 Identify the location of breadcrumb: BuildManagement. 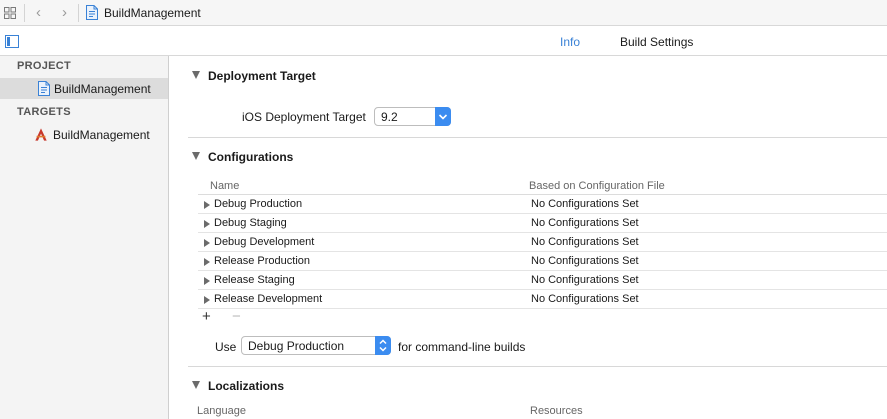
(152, 13).